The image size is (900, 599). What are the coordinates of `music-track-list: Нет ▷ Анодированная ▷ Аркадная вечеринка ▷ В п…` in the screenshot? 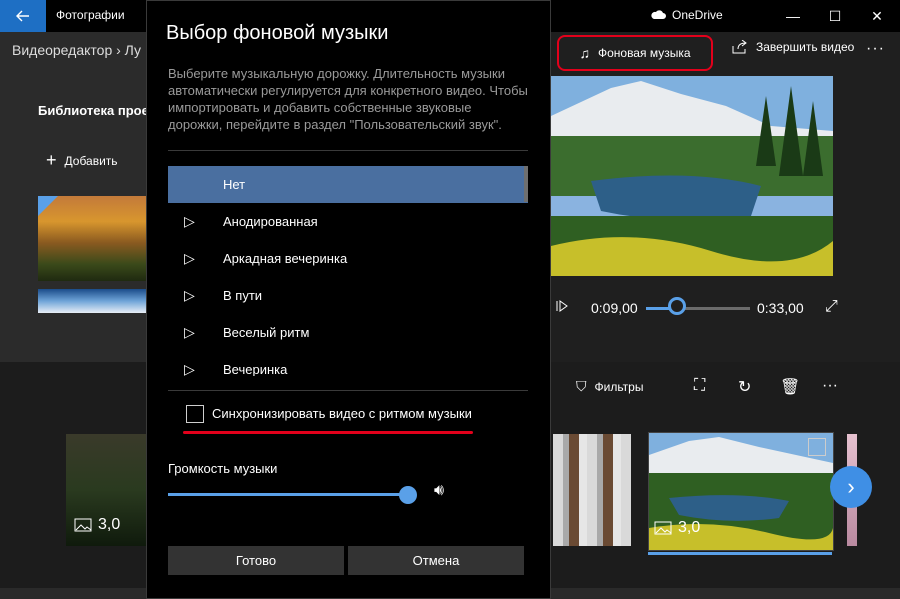 It's located at (348, 271).